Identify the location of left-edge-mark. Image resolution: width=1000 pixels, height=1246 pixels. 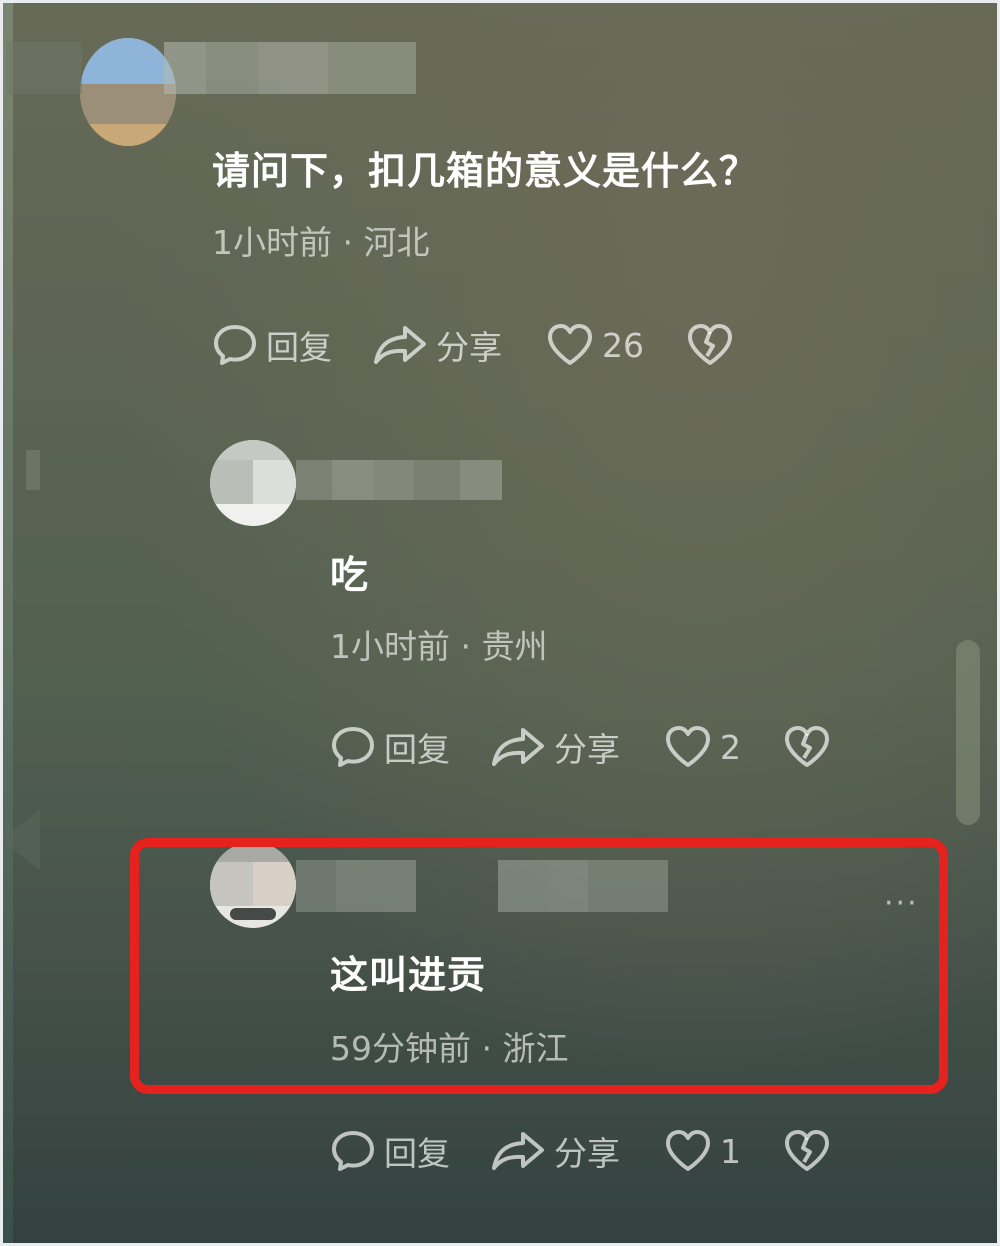
(33, 470).